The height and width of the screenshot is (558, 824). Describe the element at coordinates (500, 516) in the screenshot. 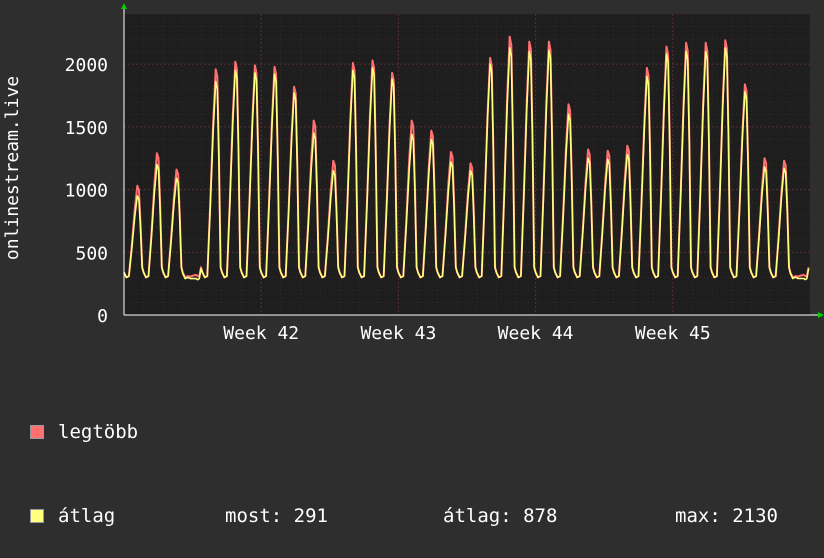

I see `stat-average: átlag: 878` at that location.